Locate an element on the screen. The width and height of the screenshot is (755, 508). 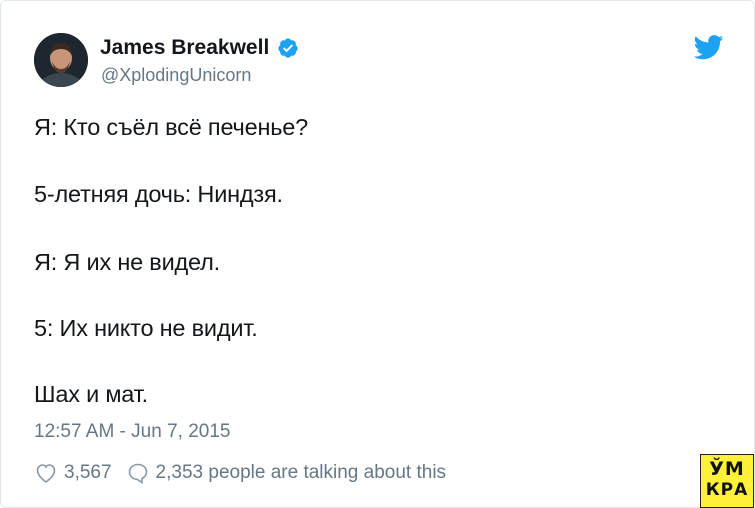
twitter-bird-icon is located at coordinates (709, 47).